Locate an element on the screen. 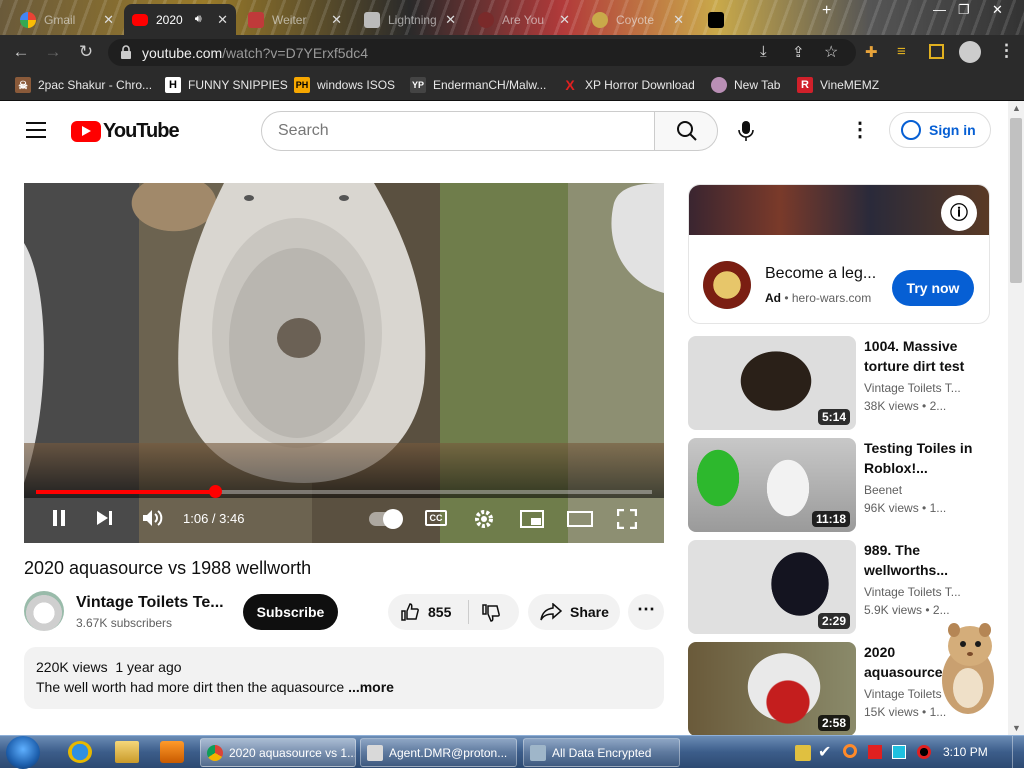 The image size is (1024, 769). voice-search-button is located at coordinates (746, 131).